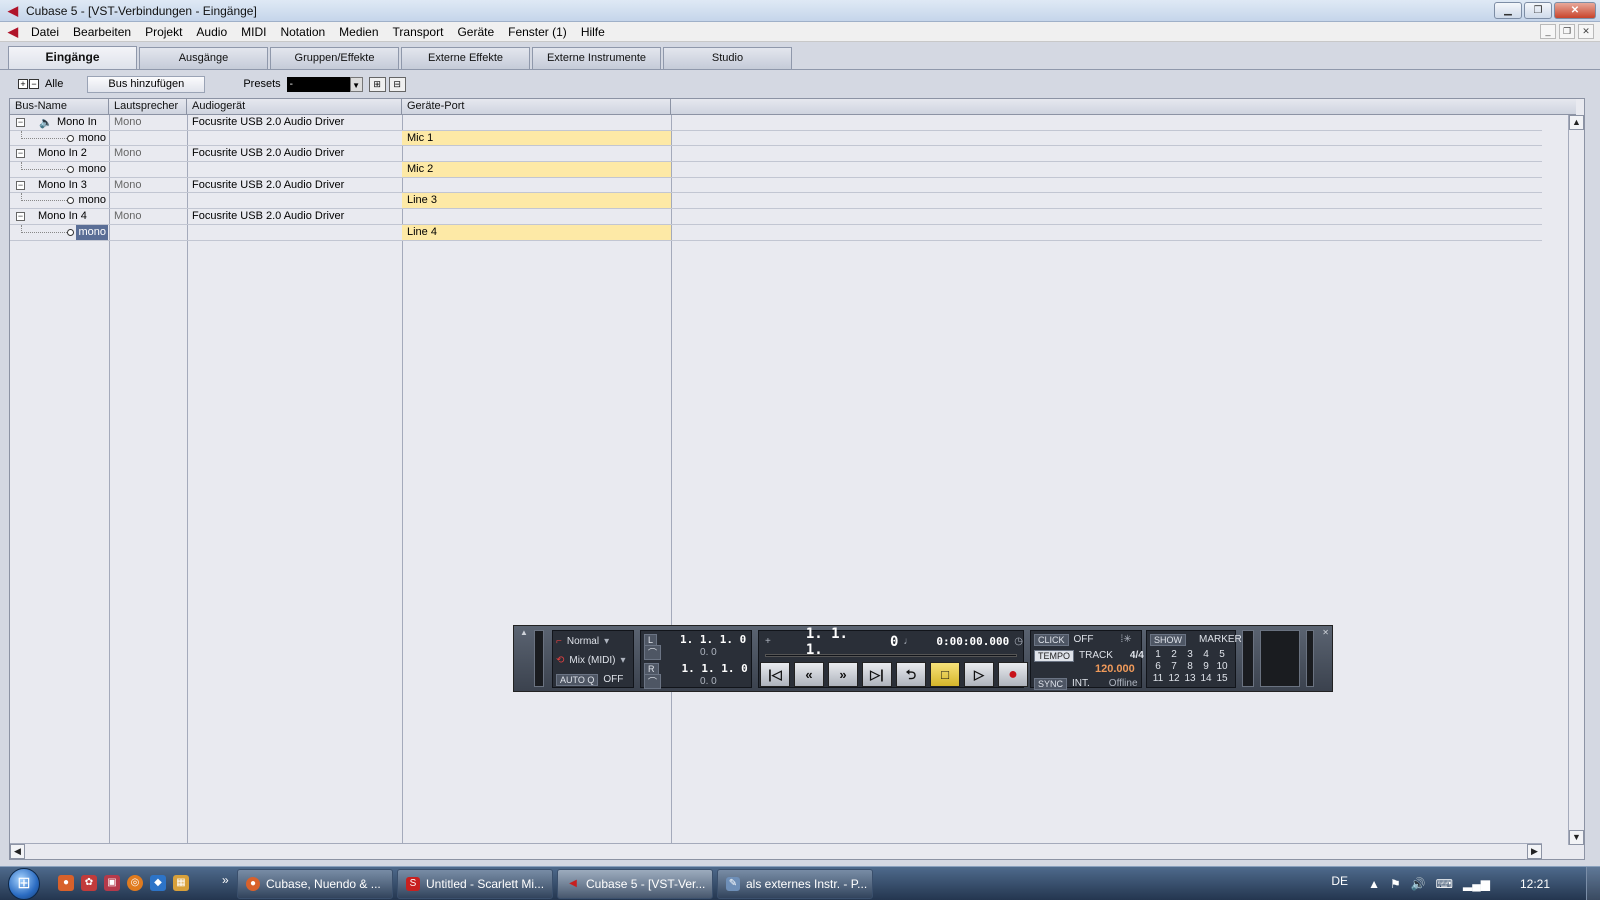 Image resolution: width=1600 pixels, height=900 pixels. I want to click on marker-button: 11, so click(1158, 678).